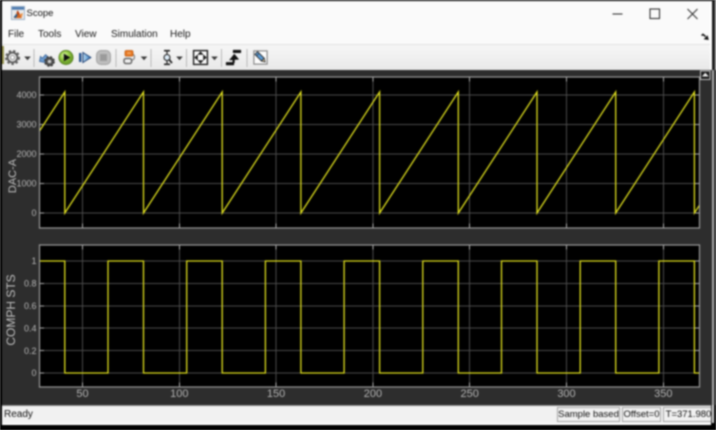  What do you see at coordinates (30, 306) in the screenshot?
I see `svg-text: 0.6` at bounding box center [30, 306].